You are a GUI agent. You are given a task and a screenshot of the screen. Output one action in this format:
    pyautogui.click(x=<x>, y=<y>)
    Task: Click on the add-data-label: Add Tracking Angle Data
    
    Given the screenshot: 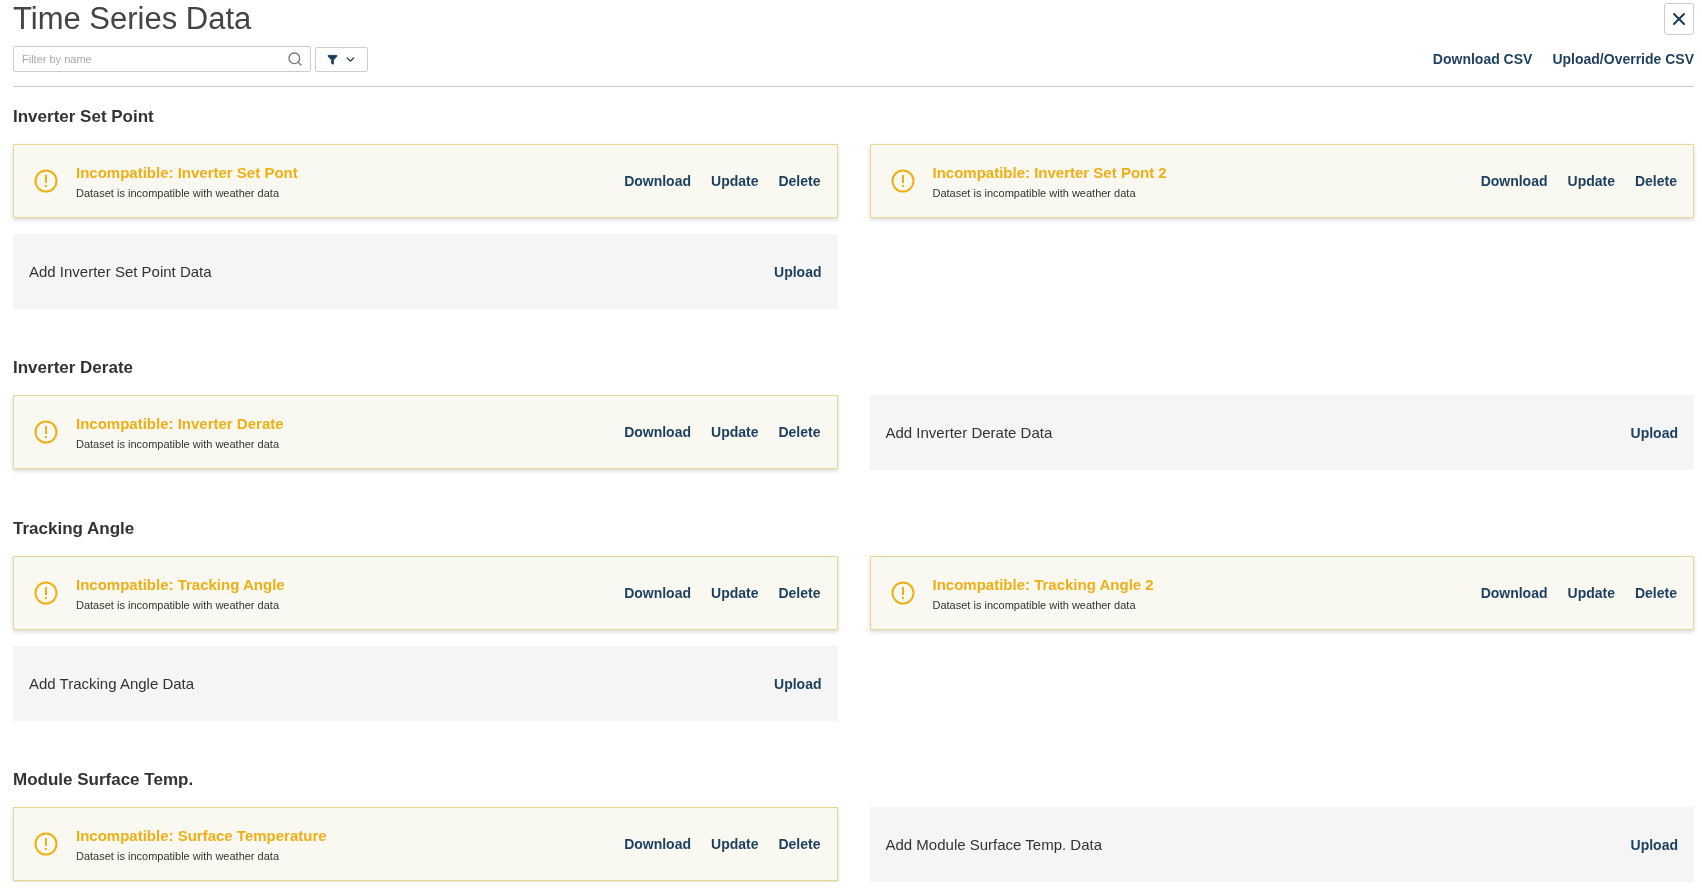 What is the action you would take?
    pyautogui.click(x=112, y=683)
    